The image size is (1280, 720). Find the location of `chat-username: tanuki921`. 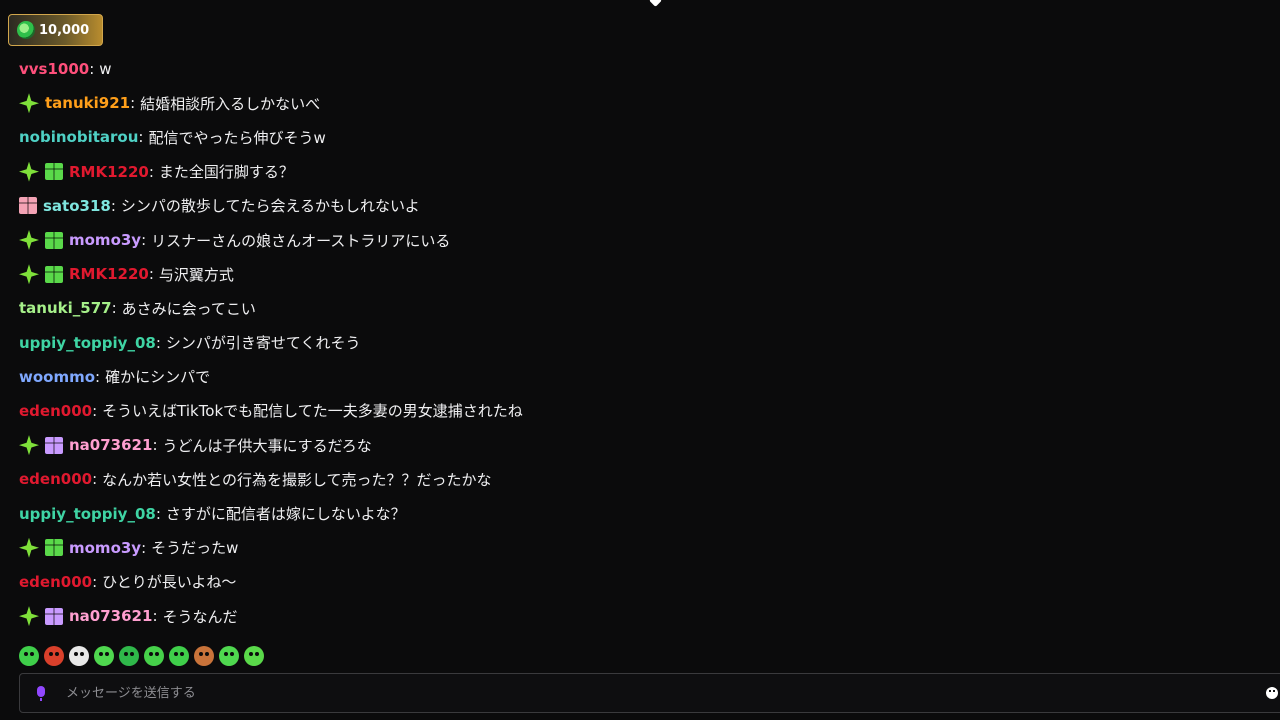

chat-username: tanuki921 is located at coordinates (87, 103).